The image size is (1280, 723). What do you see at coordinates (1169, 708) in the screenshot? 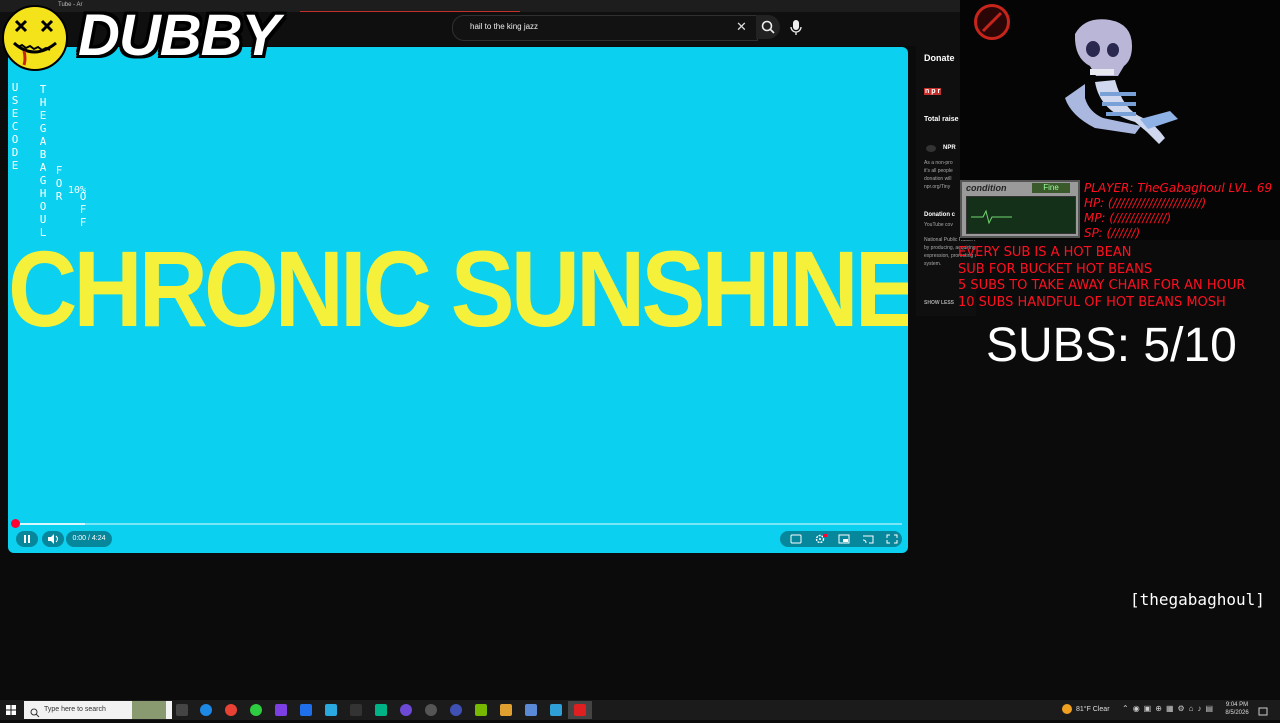
I see `system-tray-icons: ⌃◉▣⊕▦⚙⌂♪▤` at bounding box center [1169, 708].